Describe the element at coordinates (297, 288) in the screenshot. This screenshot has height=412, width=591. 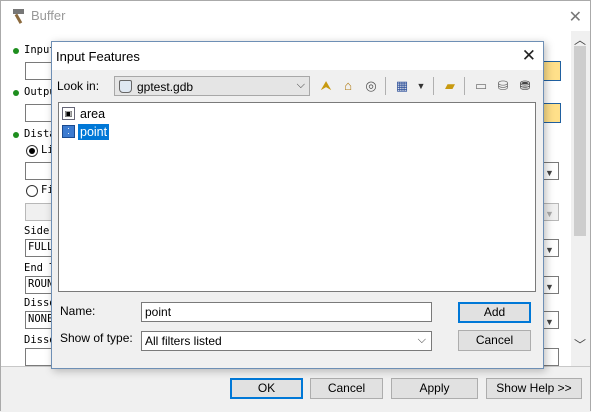
I see `list-horizontal-scrollbar` at that location.